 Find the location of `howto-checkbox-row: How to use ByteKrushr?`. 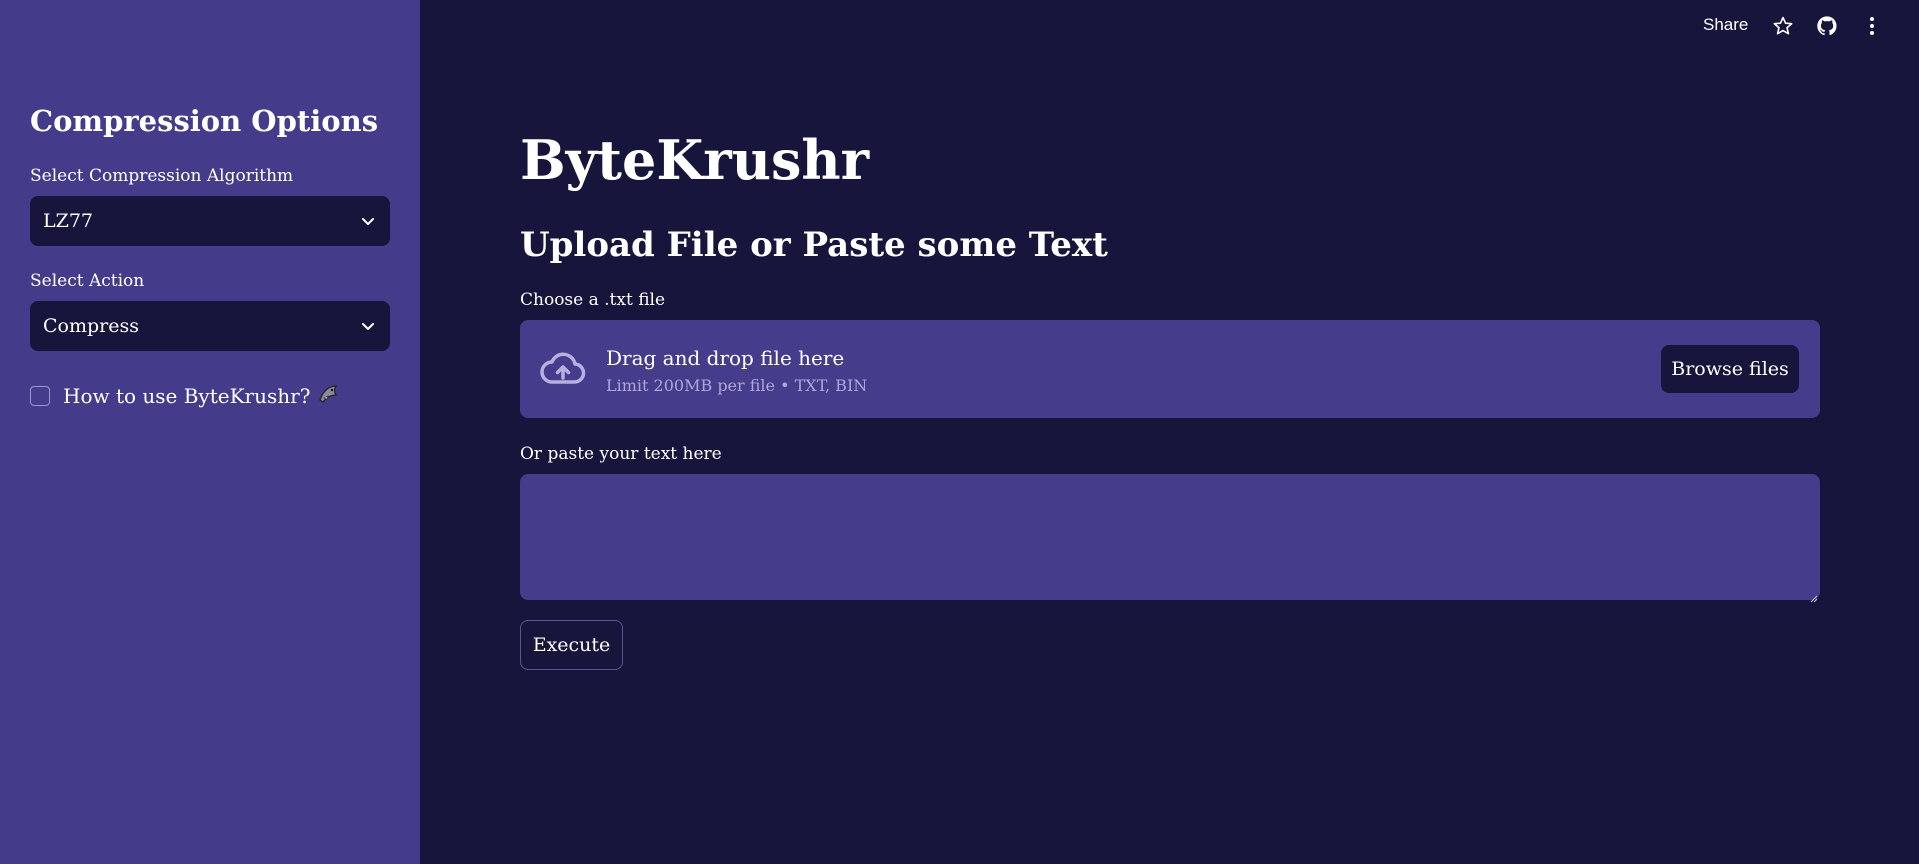

howto-checkbox-row: How to use ByteKrushr? is located at coordinates (184, 396).